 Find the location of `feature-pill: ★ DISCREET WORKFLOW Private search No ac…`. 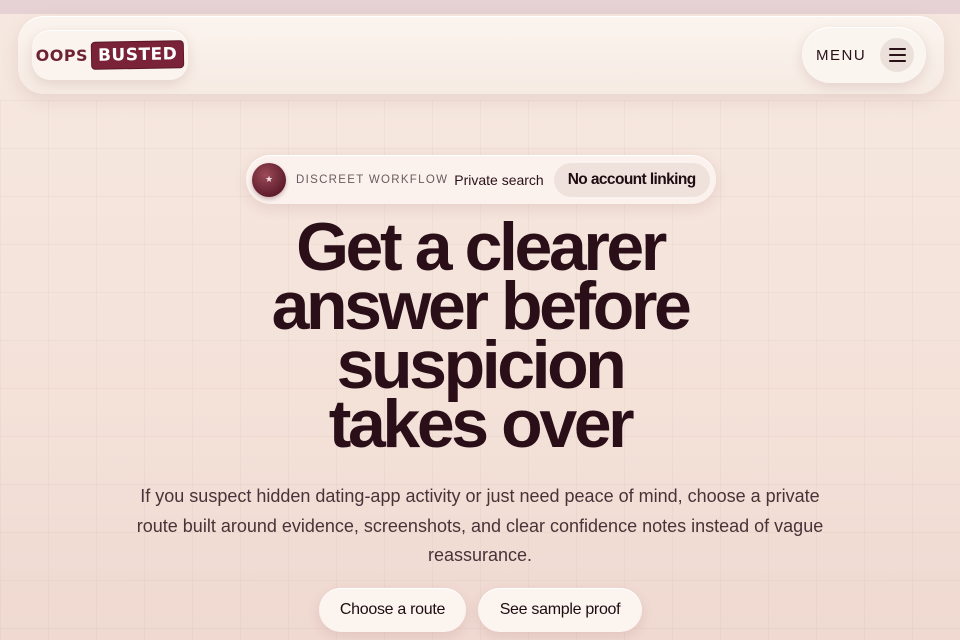

feature-pill: ★ DISCREET WORKFLOW Private search No ac… is located at coordinates (481, 179).